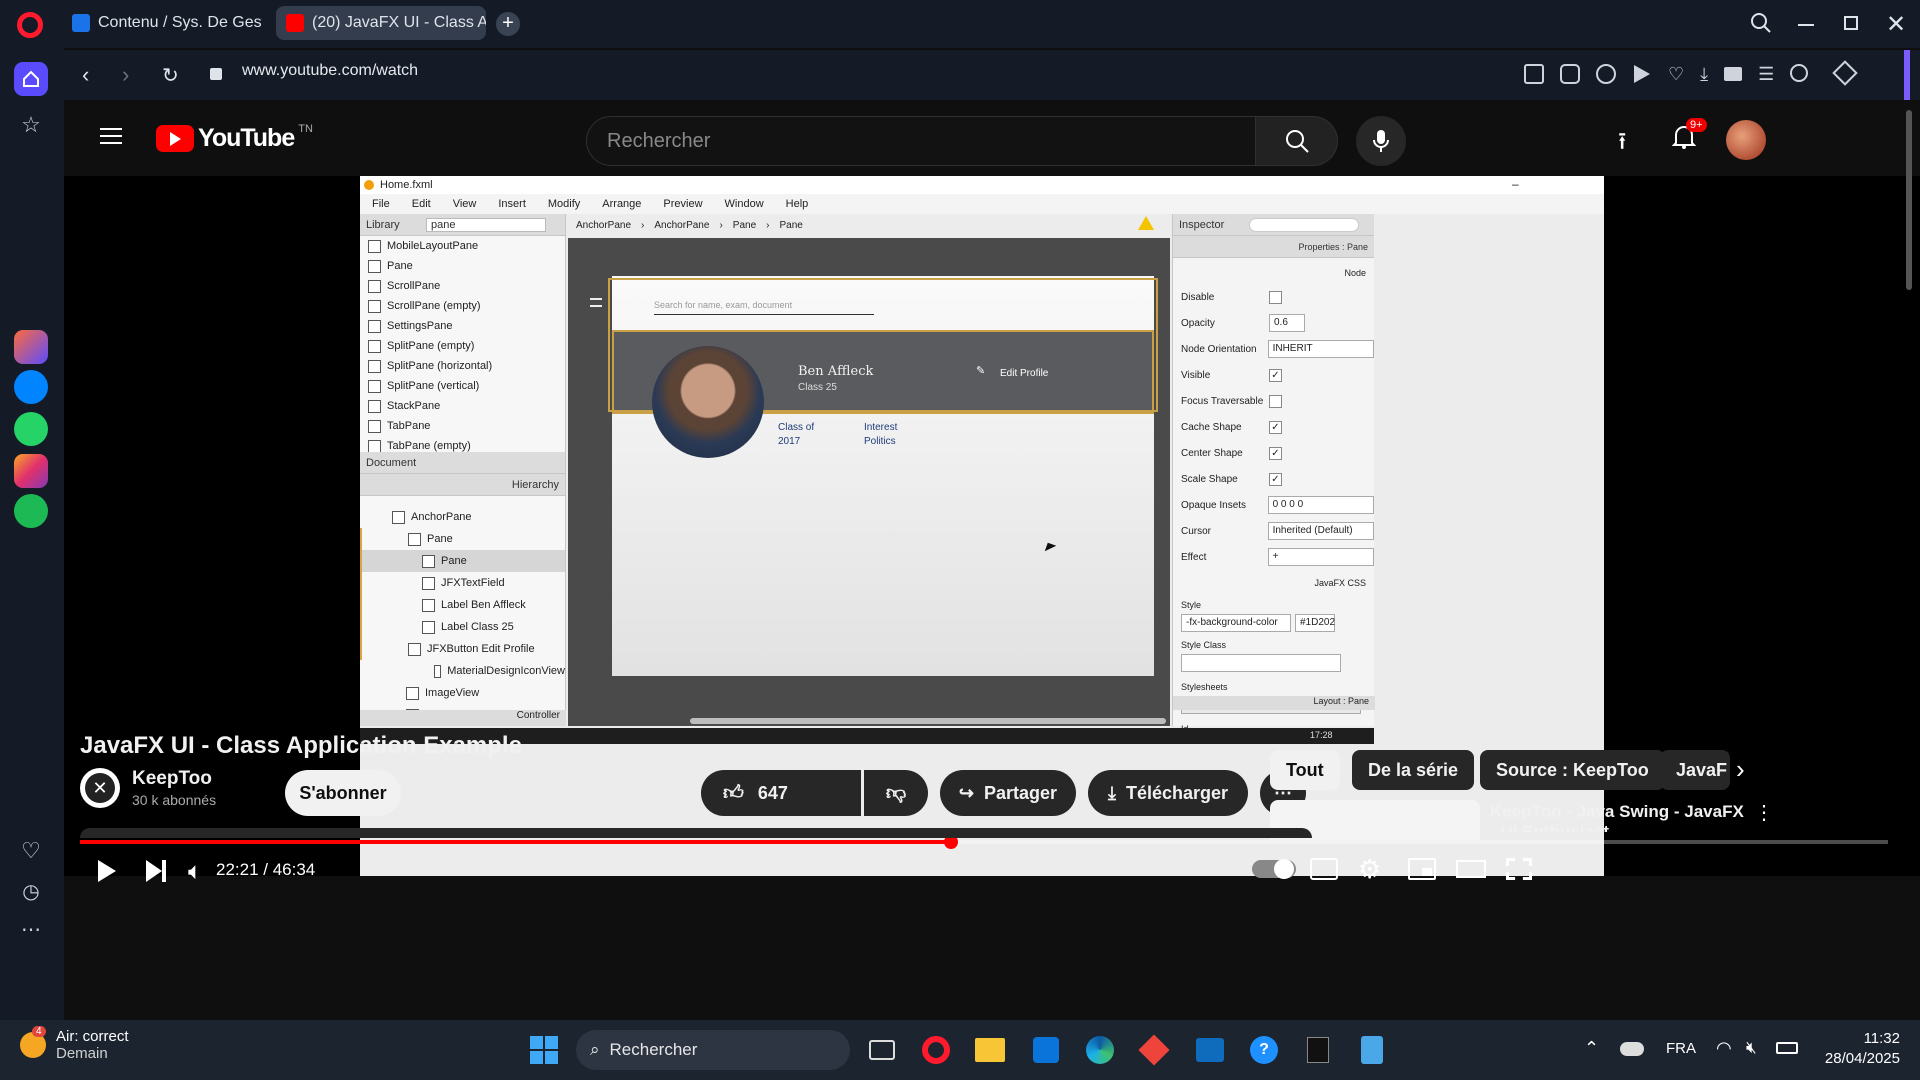 The image size is (1920, 1080). What do you see at coordinates (1617, 812) in the screenshot?
I see `related-title: KeepToo - Java Swing - JavaFX` at bounding box center [1617, 812].